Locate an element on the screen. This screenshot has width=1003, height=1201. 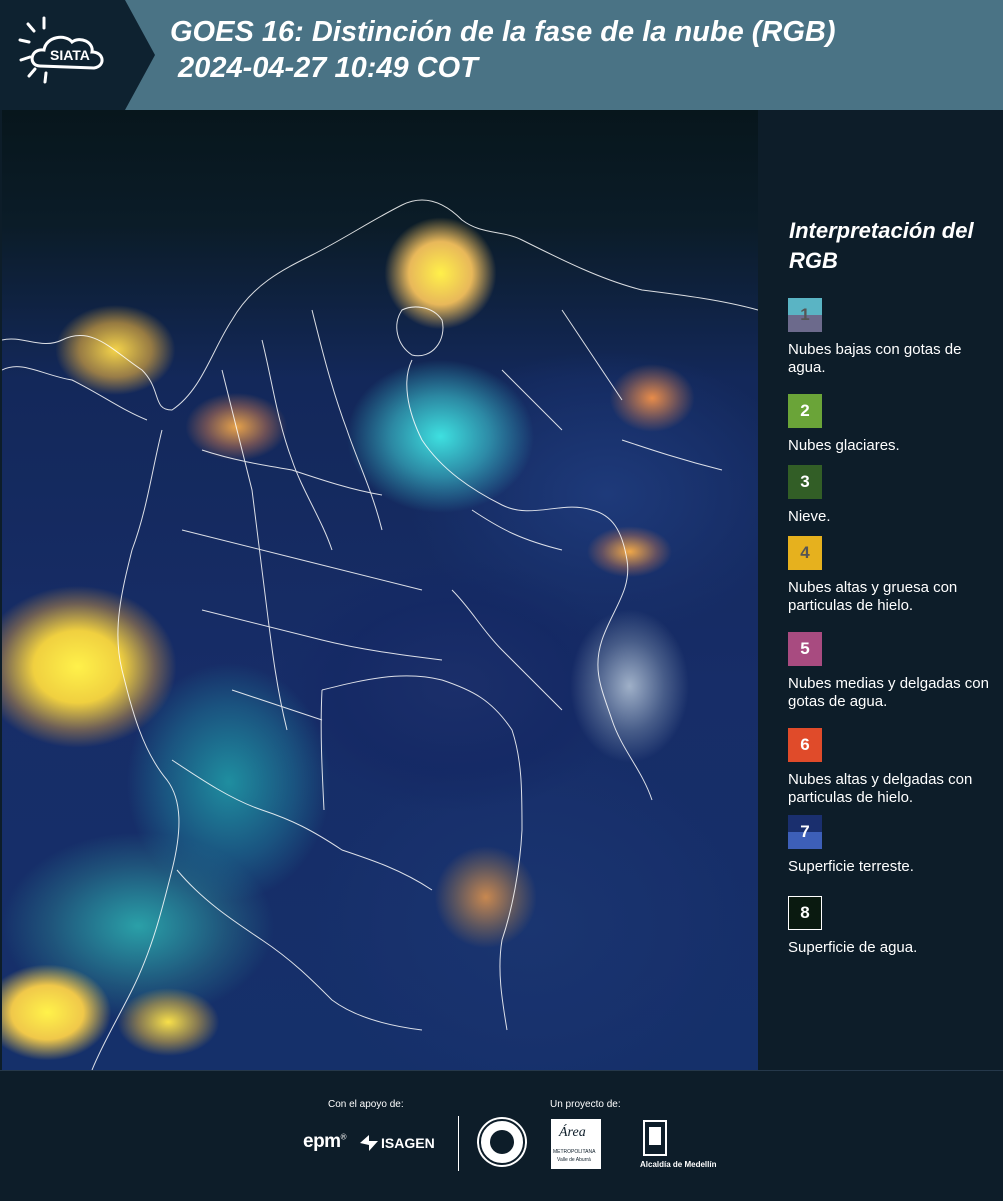
project-label: Un proyecto de: is located at coordinates (585, 1104).